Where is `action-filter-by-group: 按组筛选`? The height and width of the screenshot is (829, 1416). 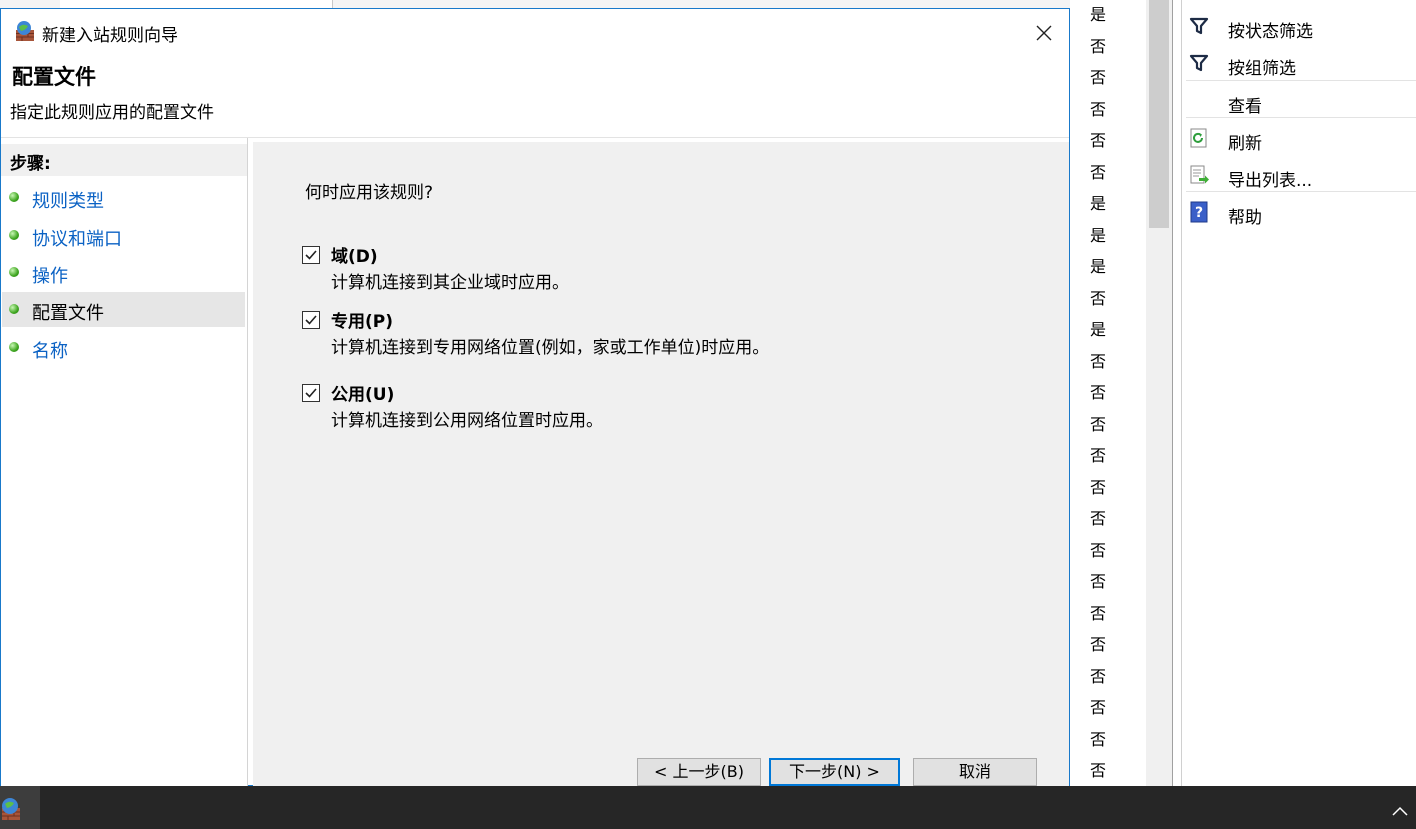
action-filter-by-group: 按组筛选 is located at coordinates (1301, 60).